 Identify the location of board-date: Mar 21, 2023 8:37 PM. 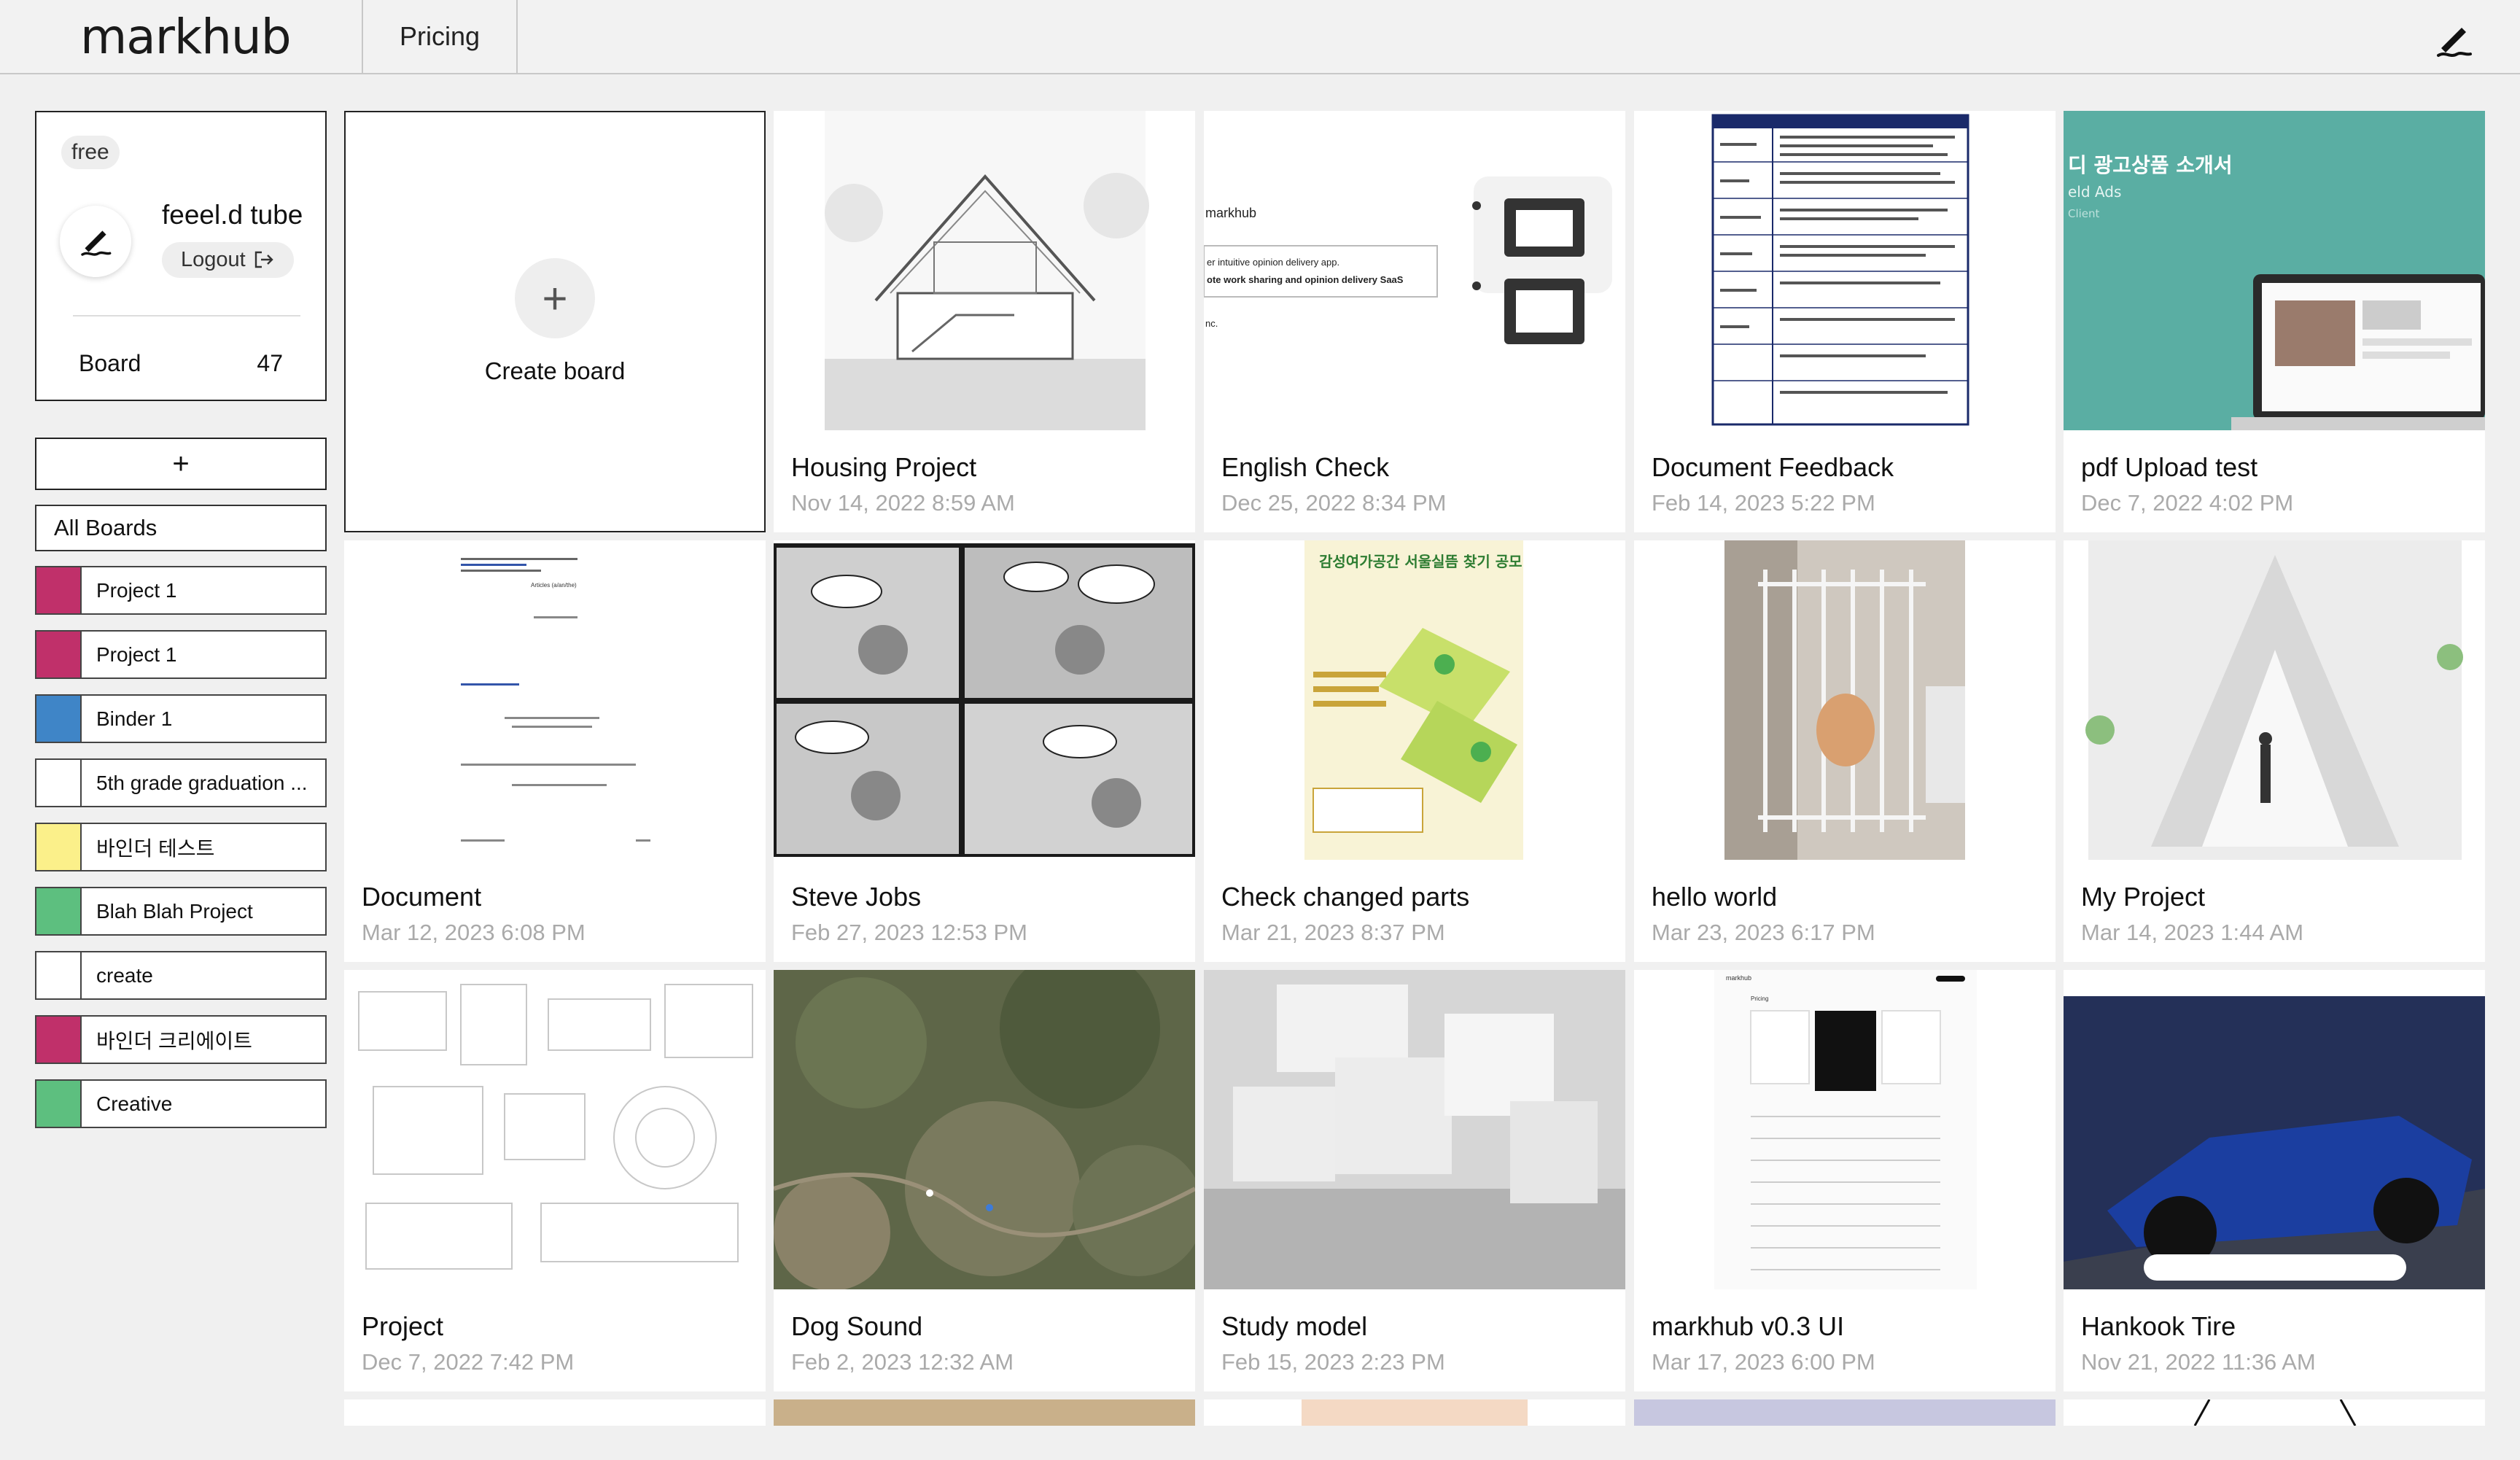
(1333, 932).